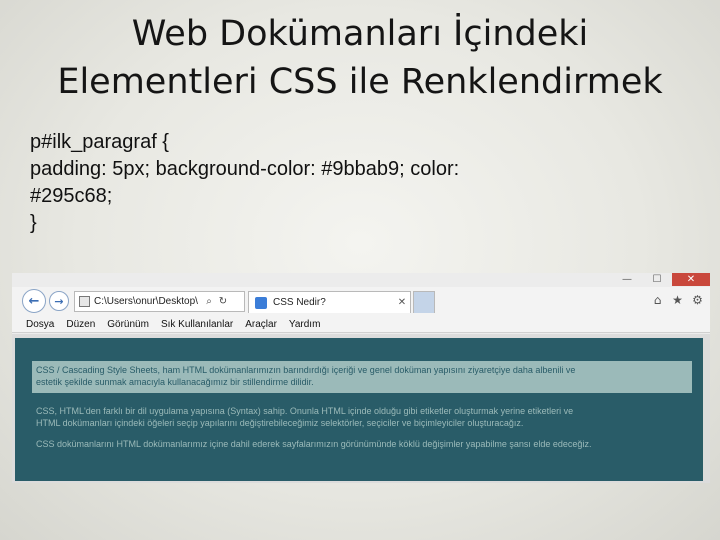 The image size is (720, 540). I want to click on address-bar: C:\Users\onur\Desktop\ ⌕ ↻, so click(159, 301).